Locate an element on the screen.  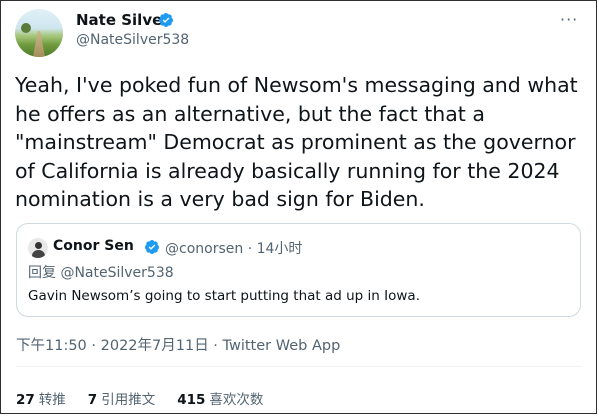
quotes-label: 引用推文 is located at coordinates (128, 400).